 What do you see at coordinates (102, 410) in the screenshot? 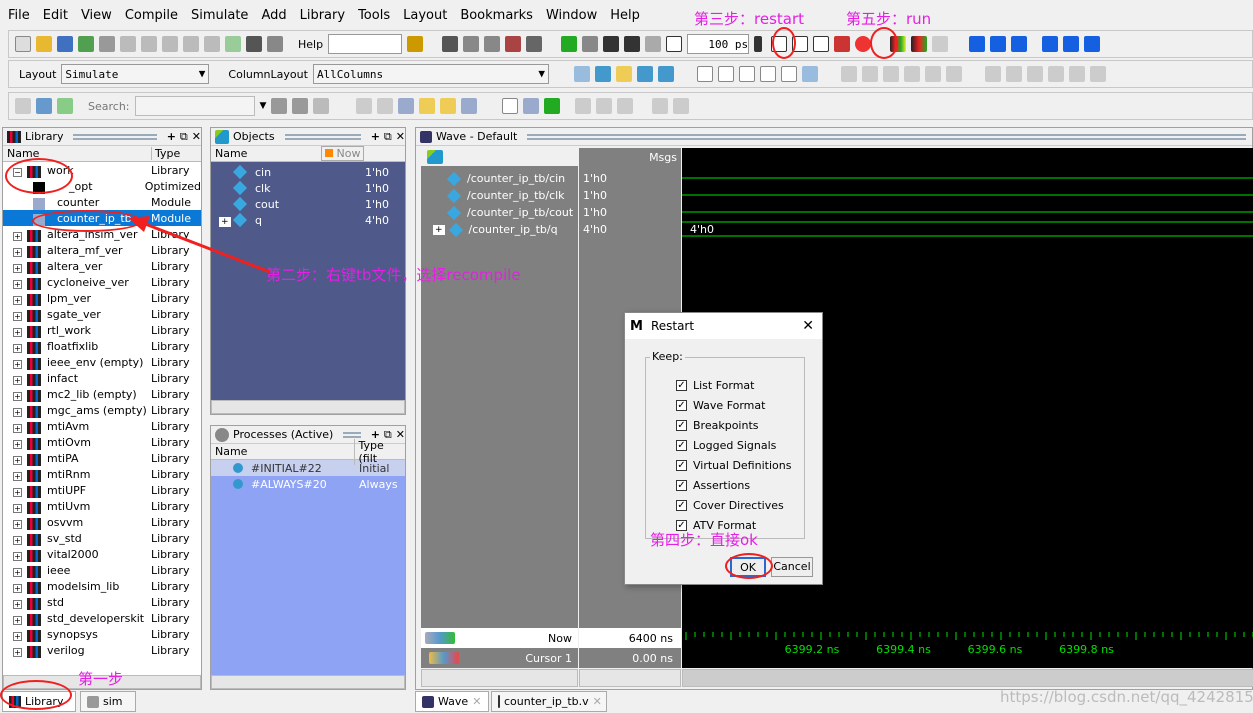
I see `library-item: + mgc_ams (empty) Library` at bounding box center [102, 410].